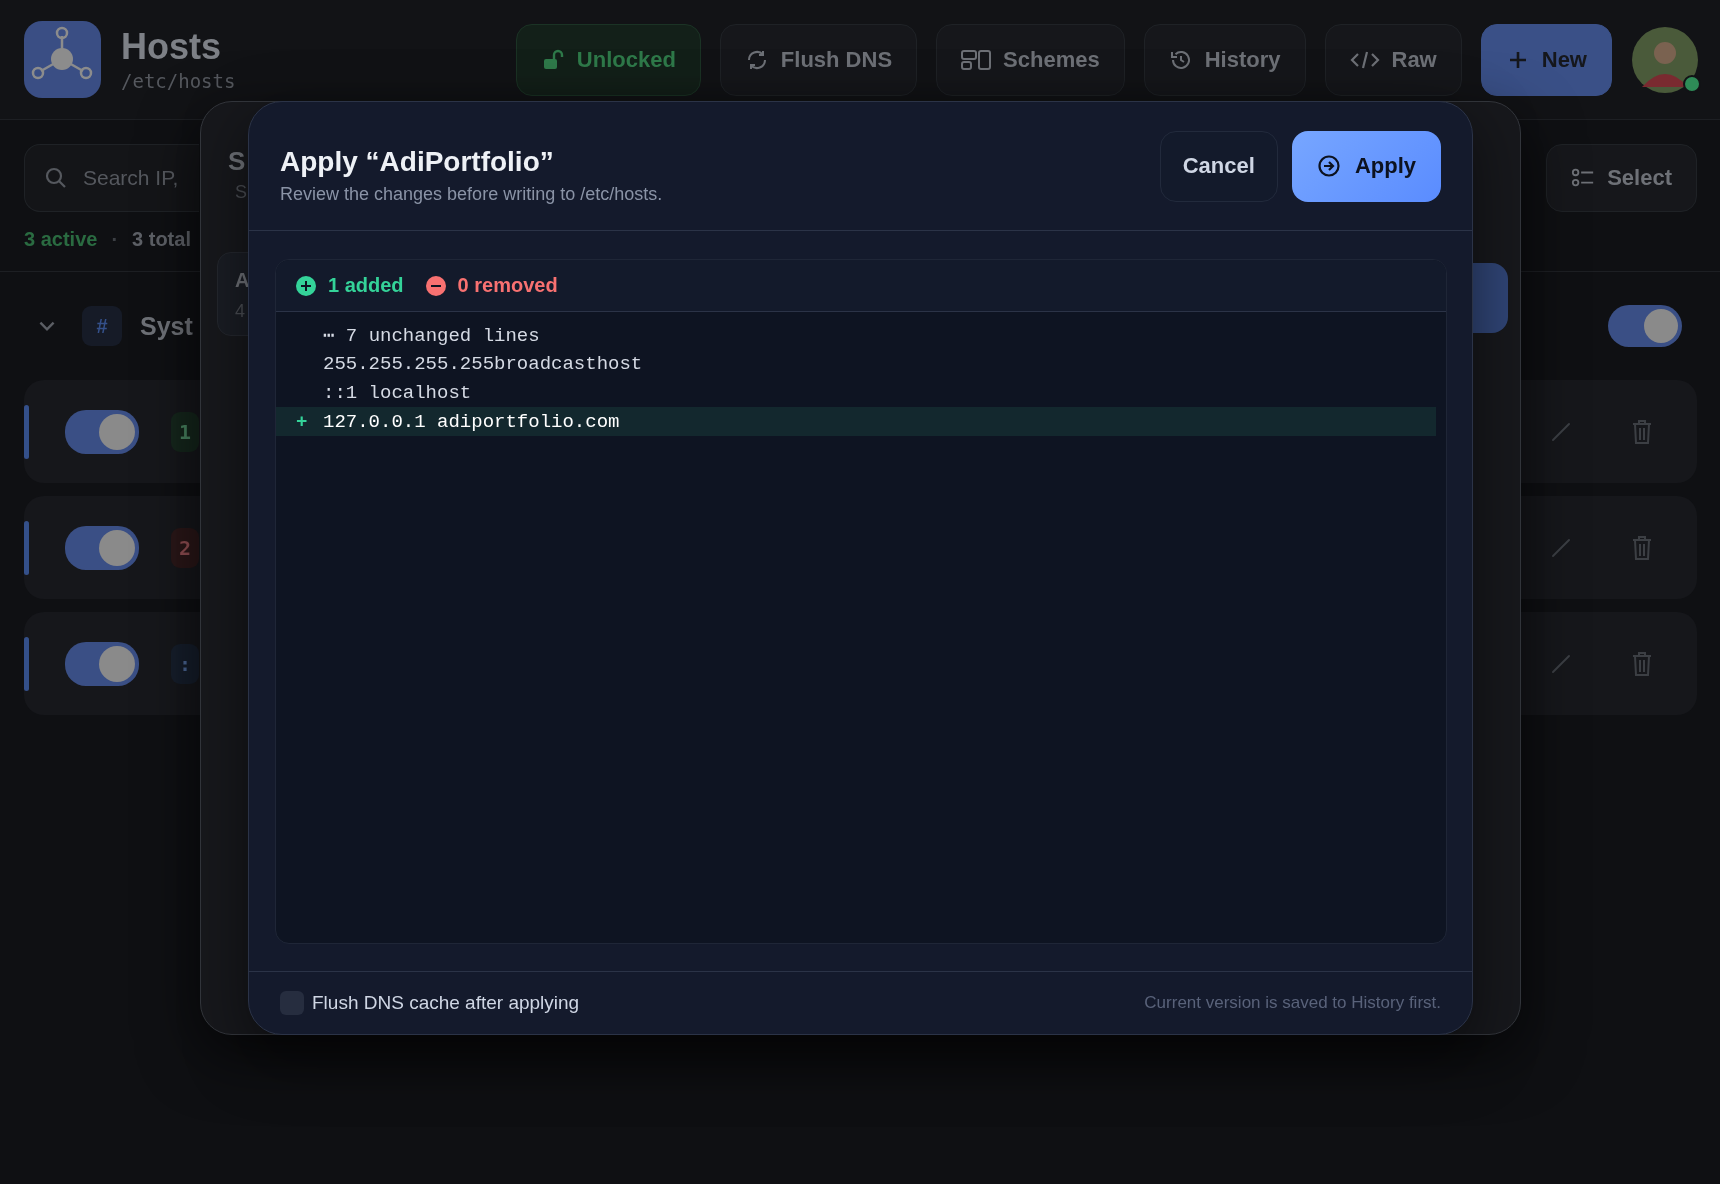 This screenshot has width=1720, height=1184. Describe the element at coordinates (178, 81) in the screenshot. I see `file-path: /etc/hosts` at that location.